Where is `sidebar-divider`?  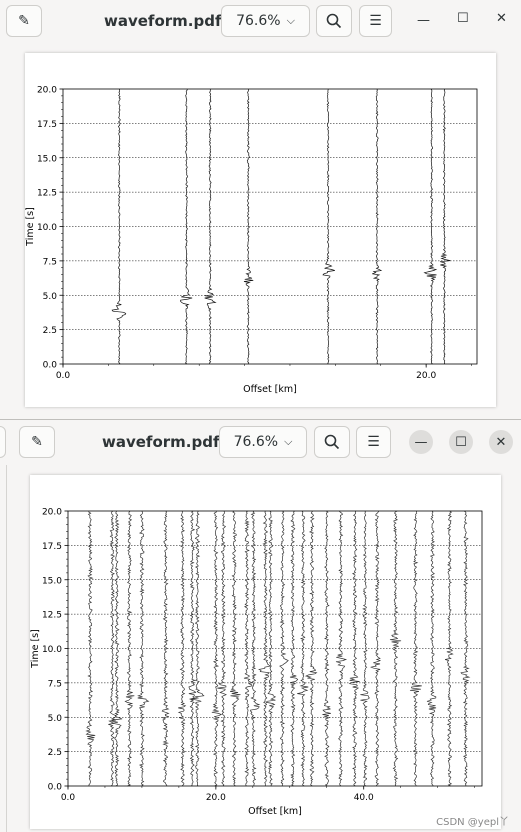
sidebar-divider is located at coordinates (6, 648).